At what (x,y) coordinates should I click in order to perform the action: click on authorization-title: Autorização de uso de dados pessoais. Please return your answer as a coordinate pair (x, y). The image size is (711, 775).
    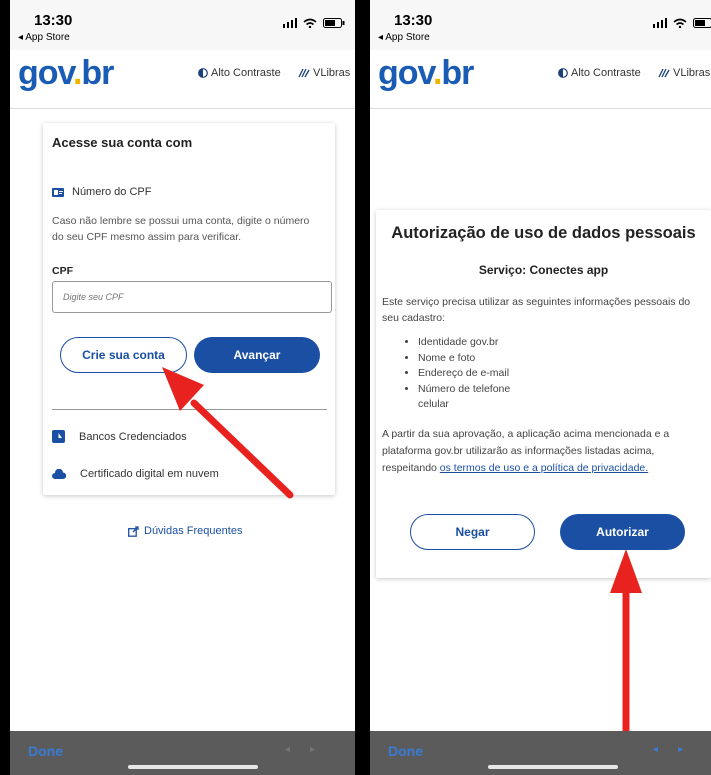
    Looking at the image, I should click on (543, 233).